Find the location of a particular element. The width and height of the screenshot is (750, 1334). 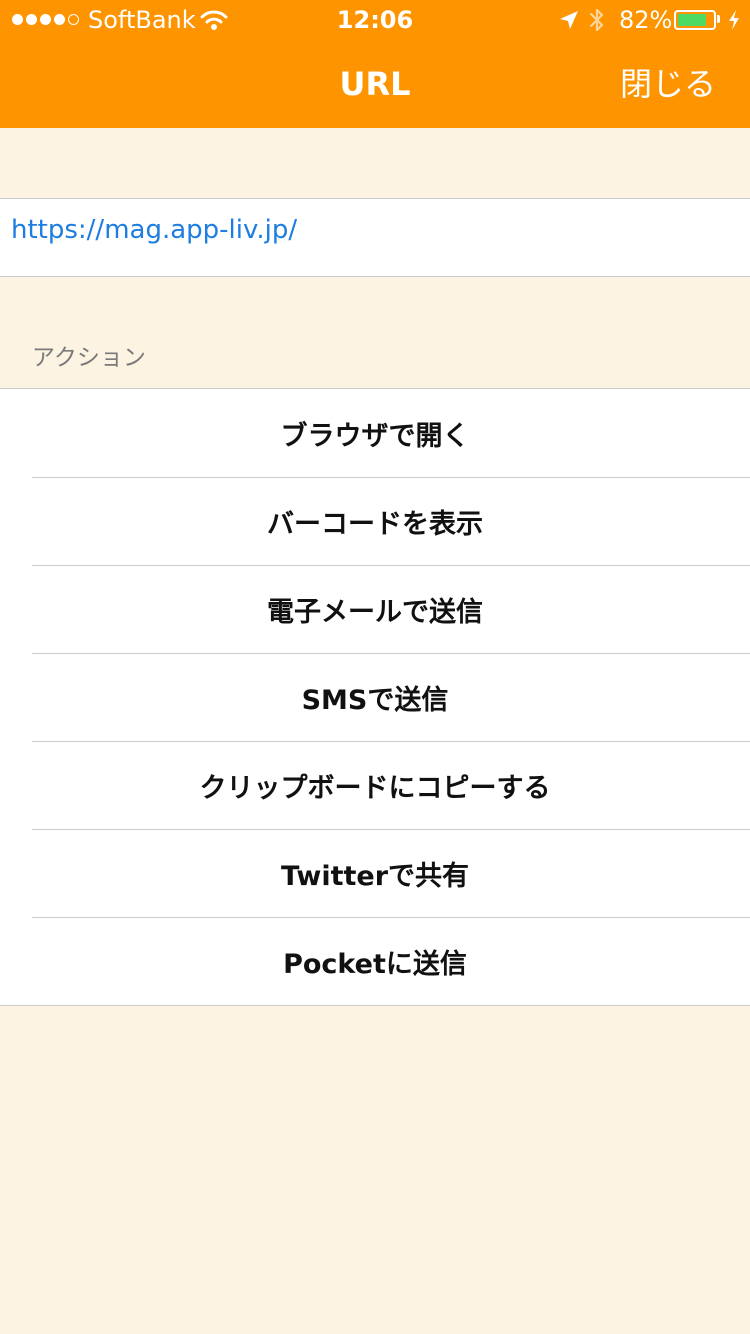

navigation-bar: SoftBank 12:06 82% URL 閉じる is located at coordinates (375, 64).